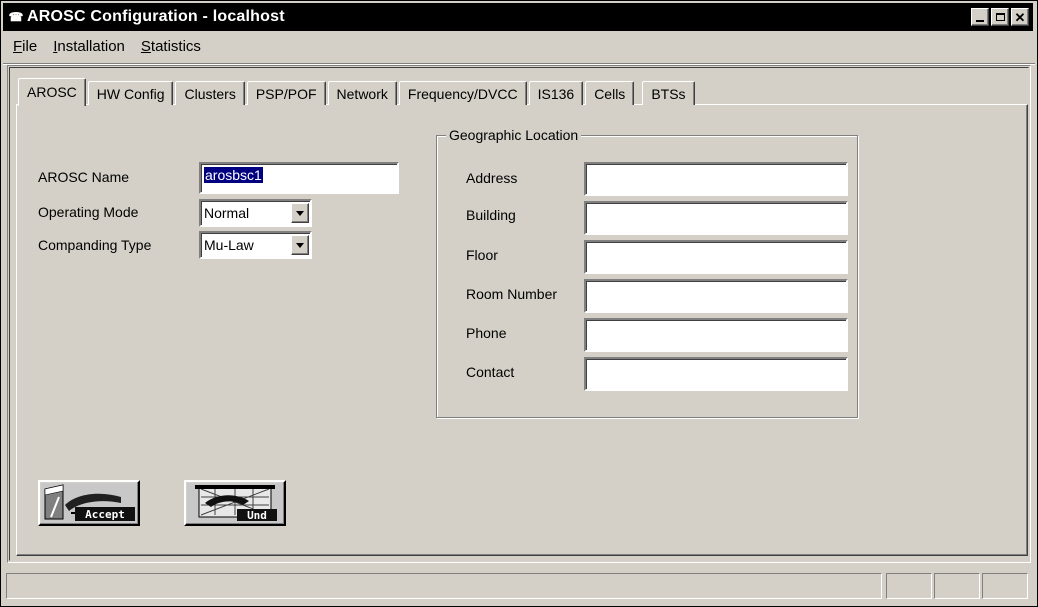  I want to click on building-label: Building, so click(491, 215).